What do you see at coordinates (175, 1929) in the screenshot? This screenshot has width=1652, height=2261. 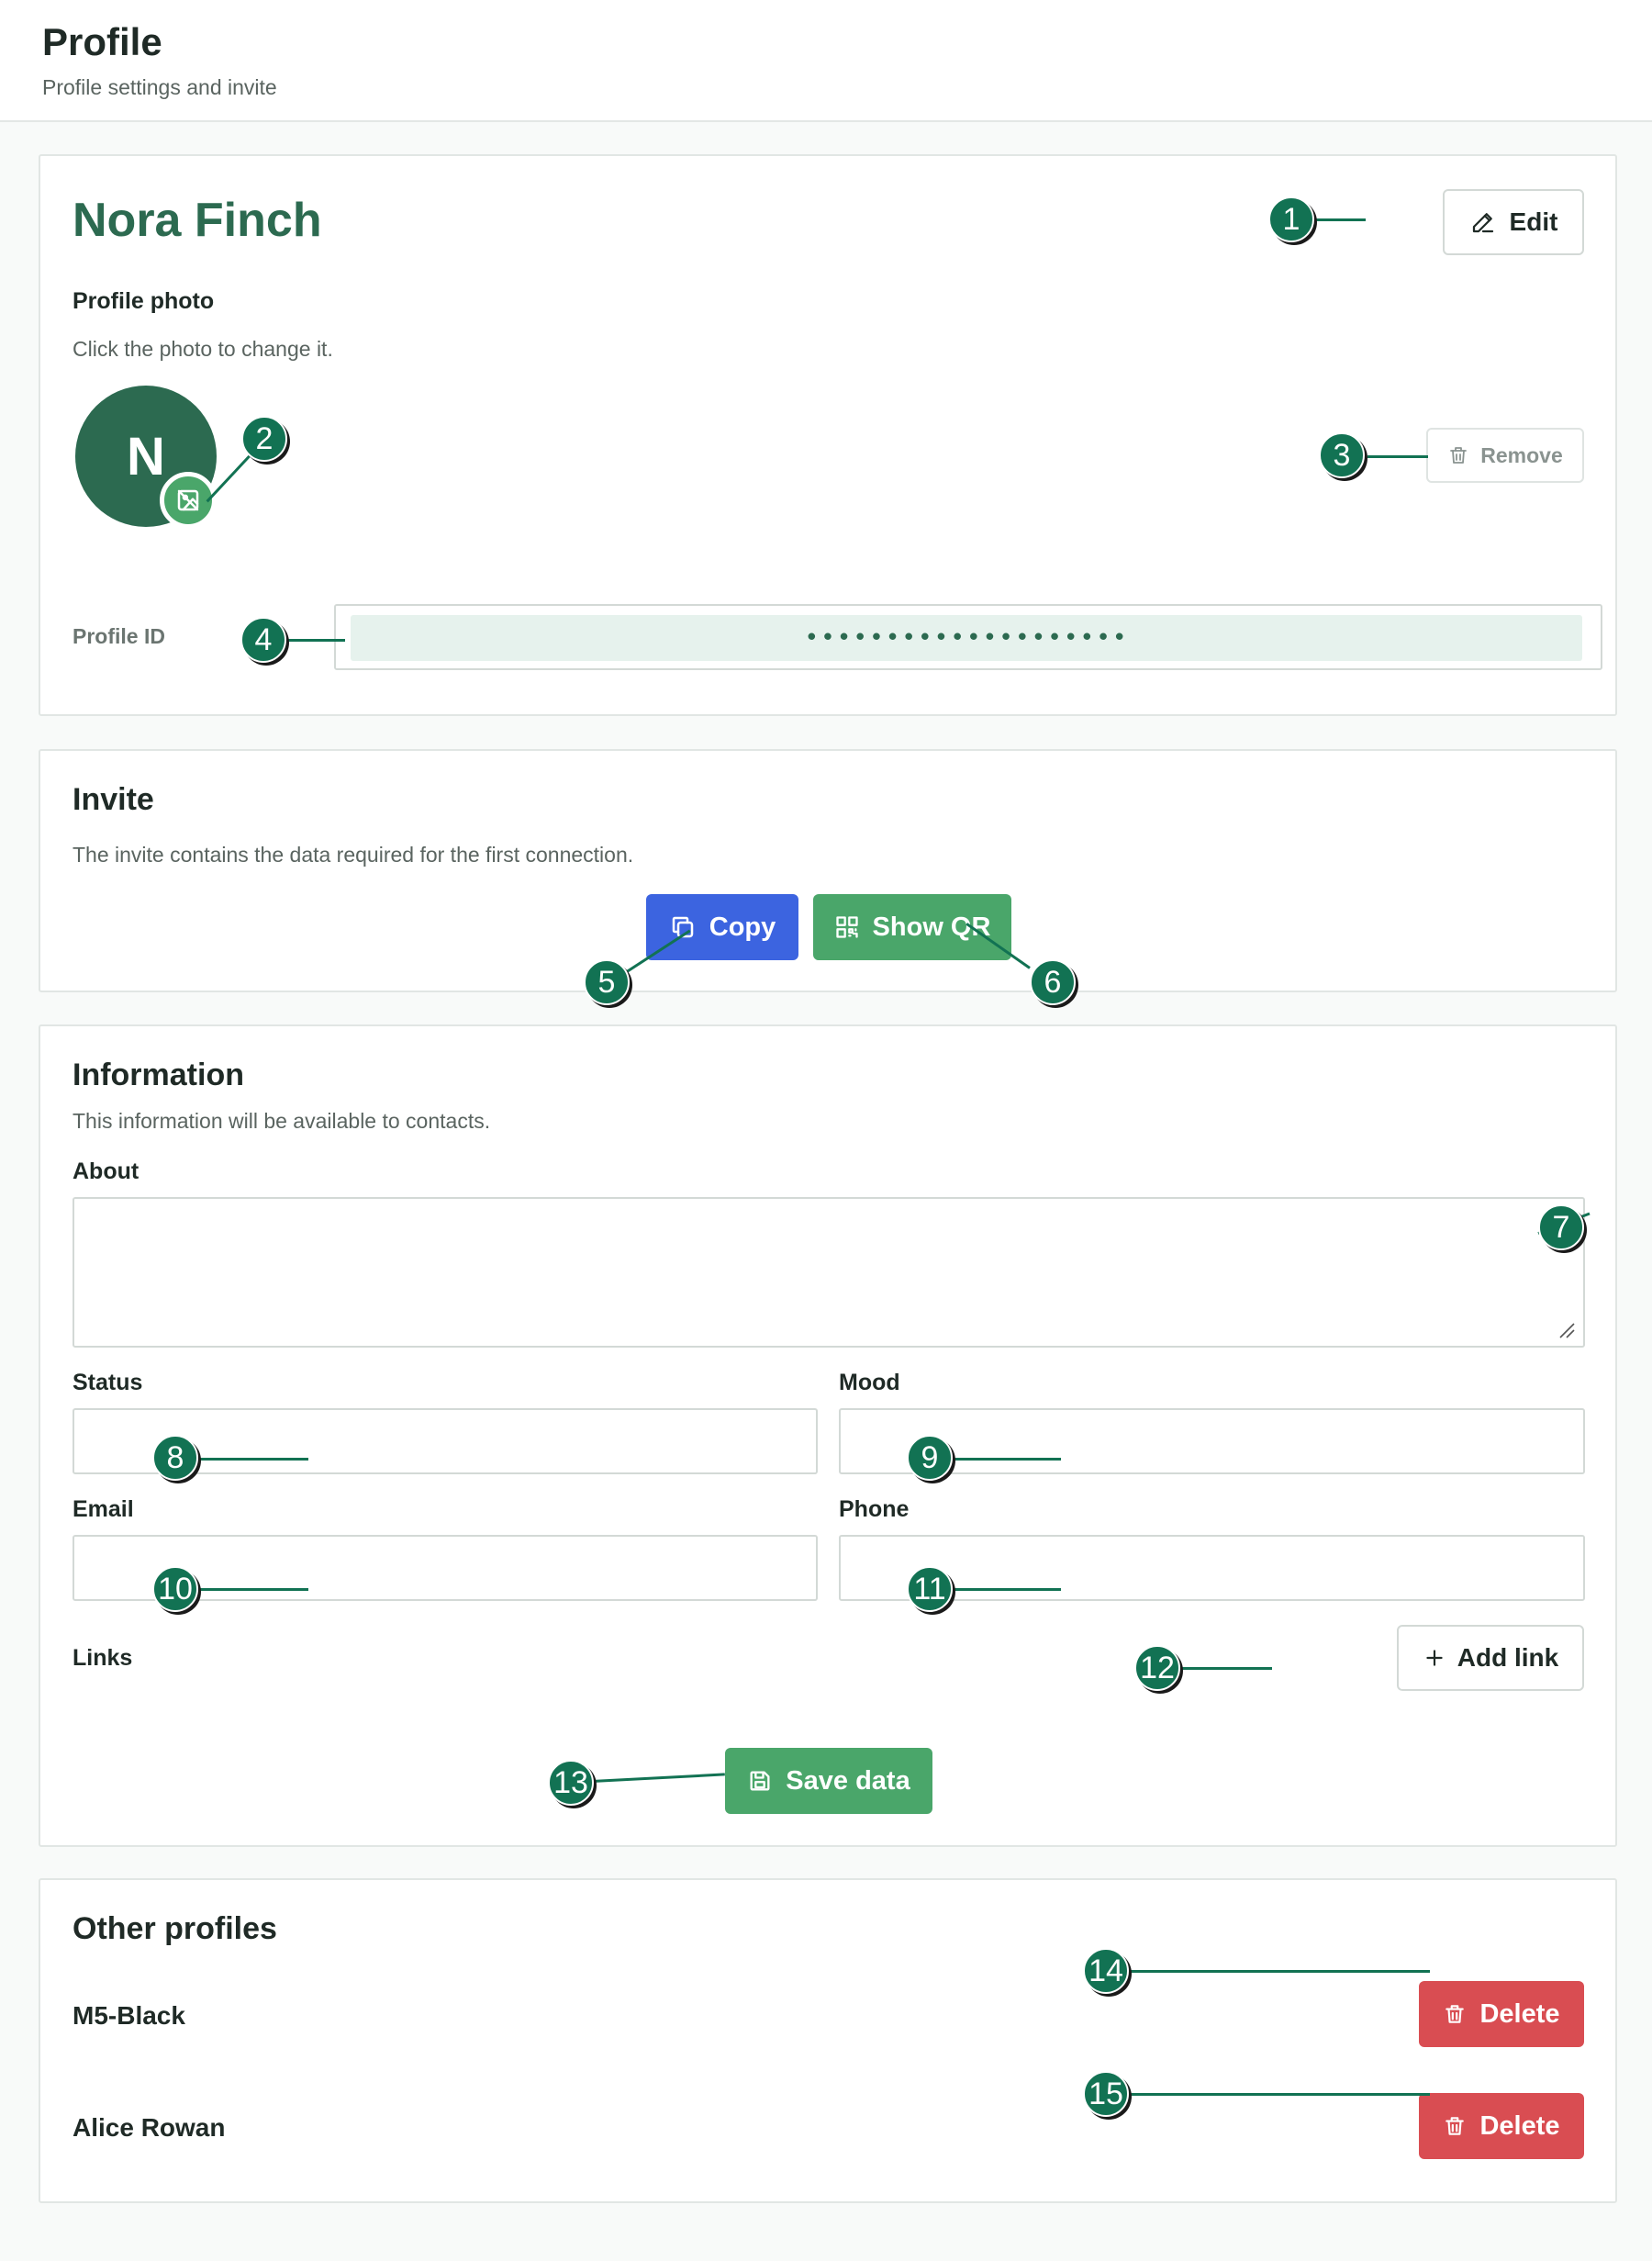 I see `other-profiles-title: Other profiles` at bounding box center [175, 1929].